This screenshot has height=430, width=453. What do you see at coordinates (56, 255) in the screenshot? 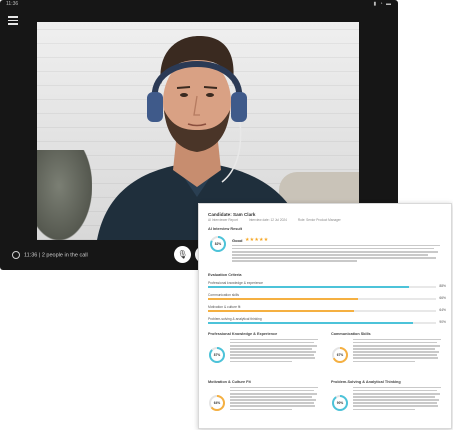
I see `participants-text: 11:36 | 2 people in the call` at bounding box center [56, 255].